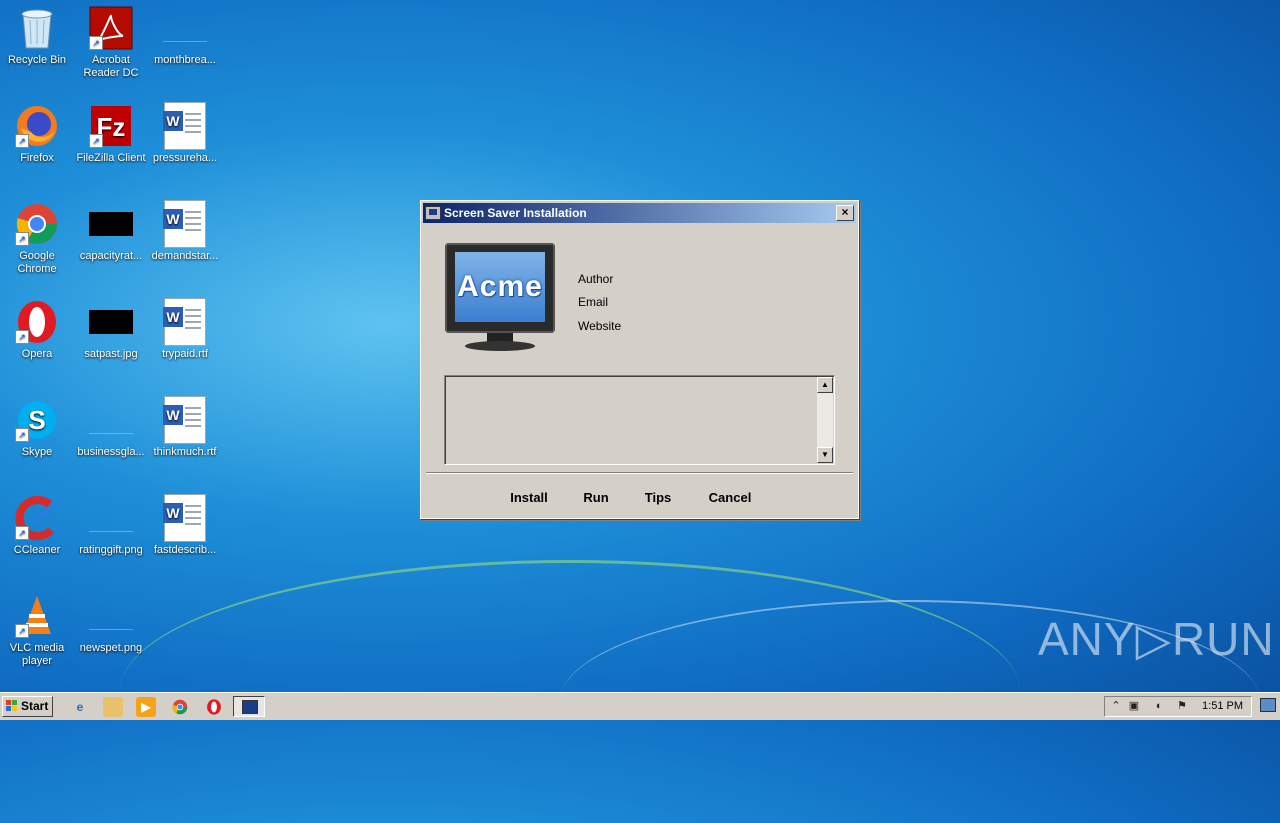 This screenshot has height=823, width=1280. I want to click on desktop-icon-newspet: newspet.png, so click(111, 624).